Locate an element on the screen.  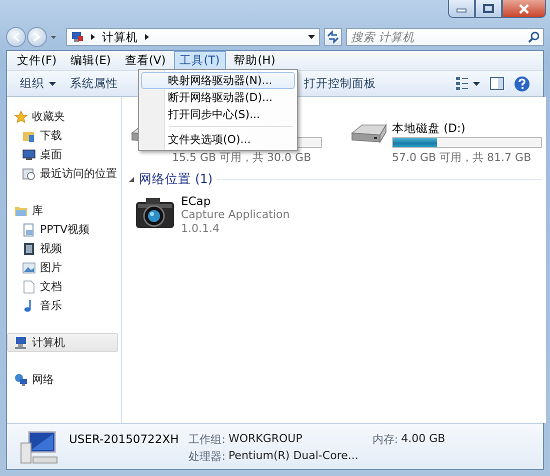
nav-item: 最近访问的位置 is located at coordinates (62, 173).